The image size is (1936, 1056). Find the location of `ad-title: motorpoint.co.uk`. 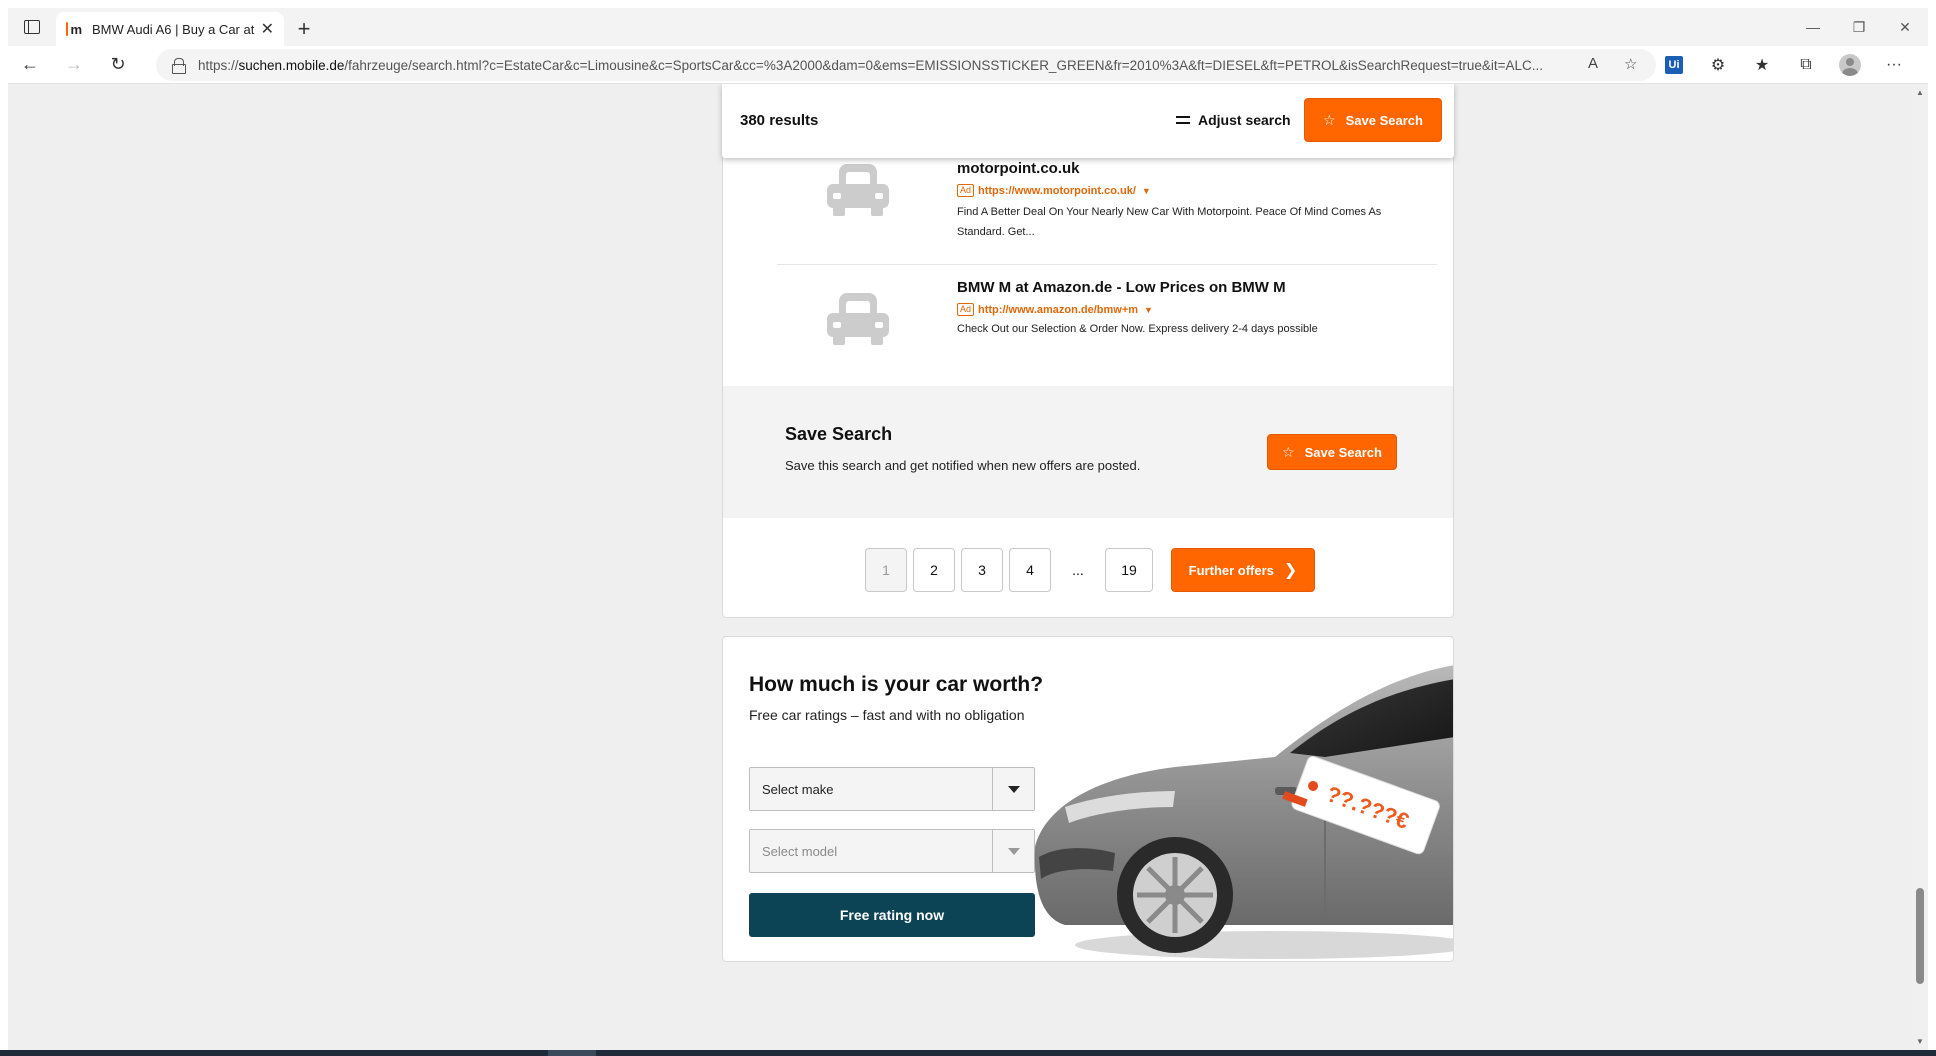

ad-title: motorpoint.co.uk is located at coordinates (1018, 168).